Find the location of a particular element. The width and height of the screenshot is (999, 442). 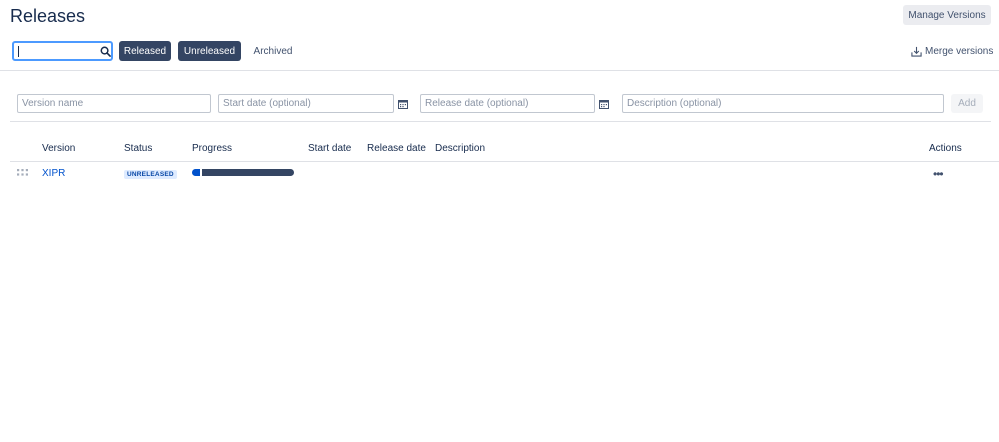

merge-icon is located at coordinates (916, 51).